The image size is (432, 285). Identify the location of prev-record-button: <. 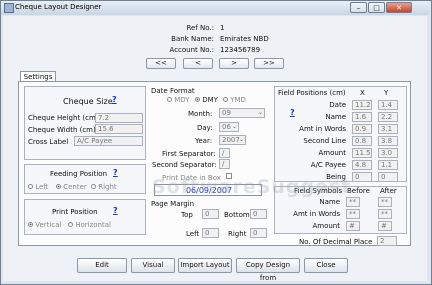
(198, 63).